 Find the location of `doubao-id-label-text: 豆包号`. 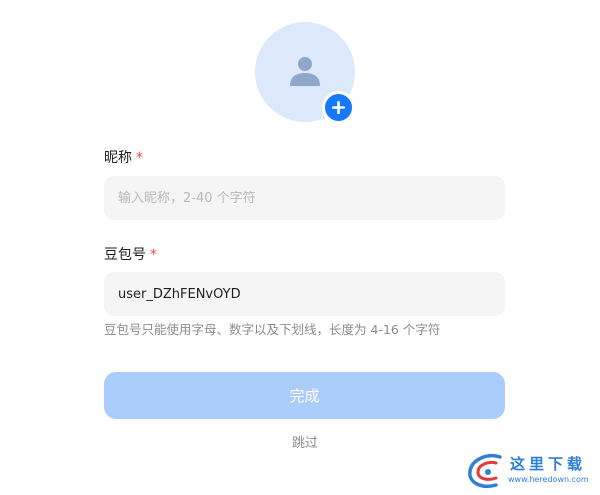

doubao-id-label-text: 豆包号 is located at coordinates (125, 255).